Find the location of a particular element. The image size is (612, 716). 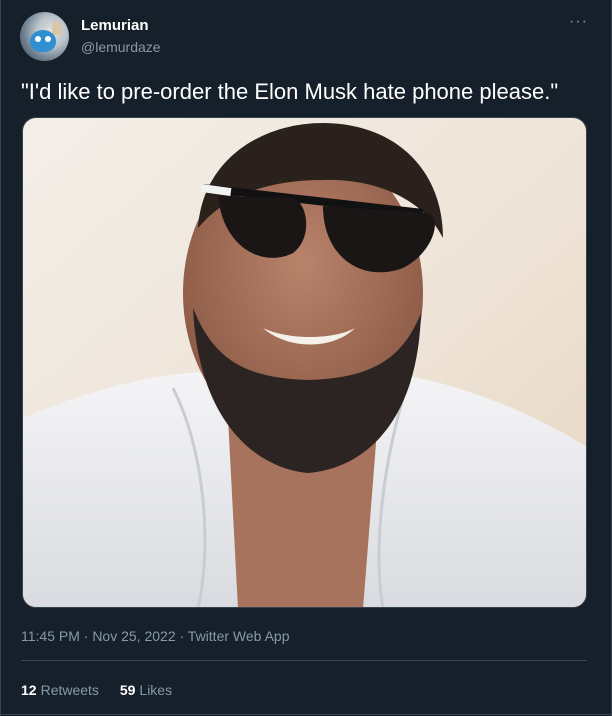

more-horizontal-icon: ··· is located at coordinates (578, 22).